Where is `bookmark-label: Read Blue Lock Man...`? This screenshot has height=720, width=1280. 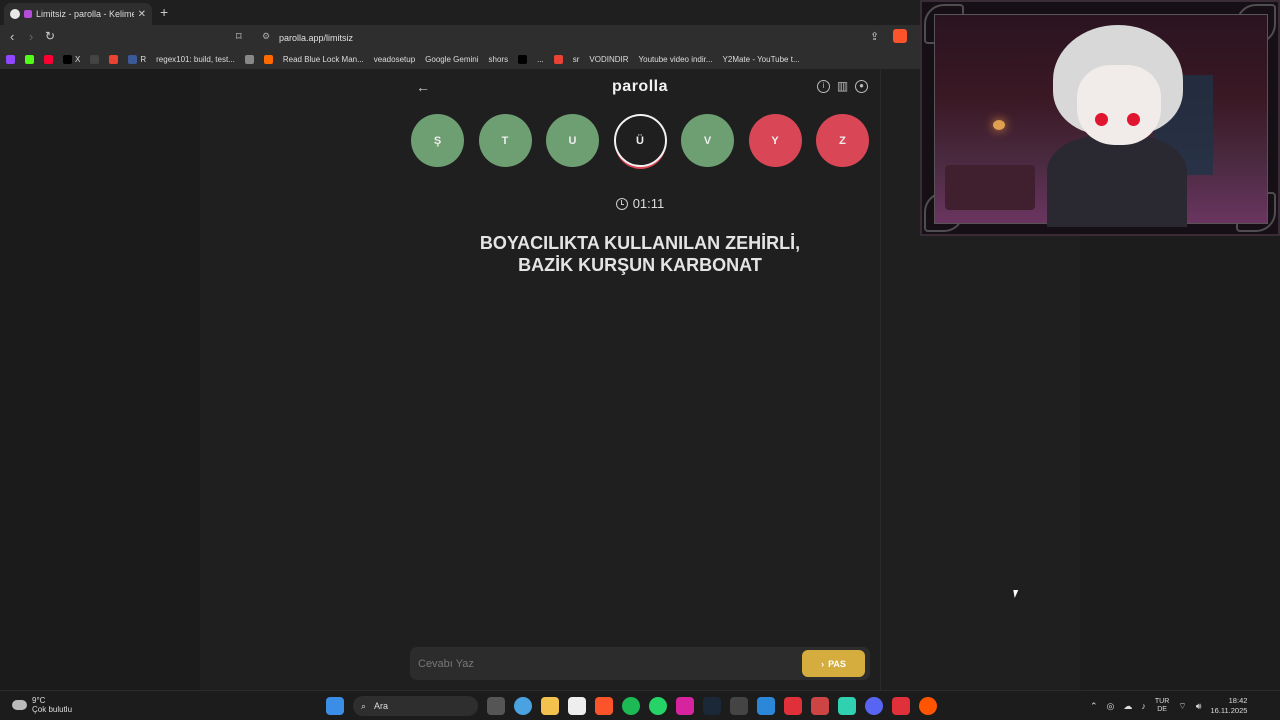 bookmark-label: Read Blue Lock Man... is located at coordinates (323, 59).